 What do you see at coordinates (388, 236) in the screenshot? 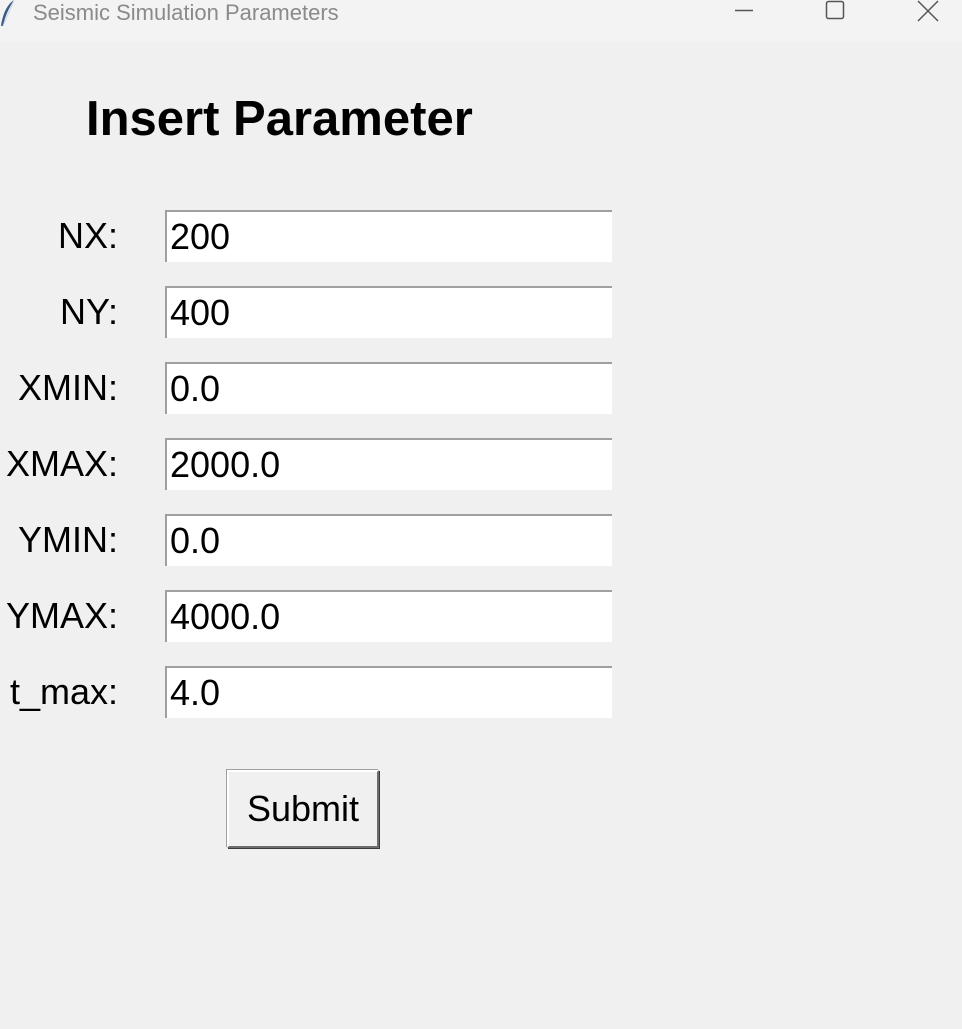
I see `nx-input` at bounding box center [388, 236].